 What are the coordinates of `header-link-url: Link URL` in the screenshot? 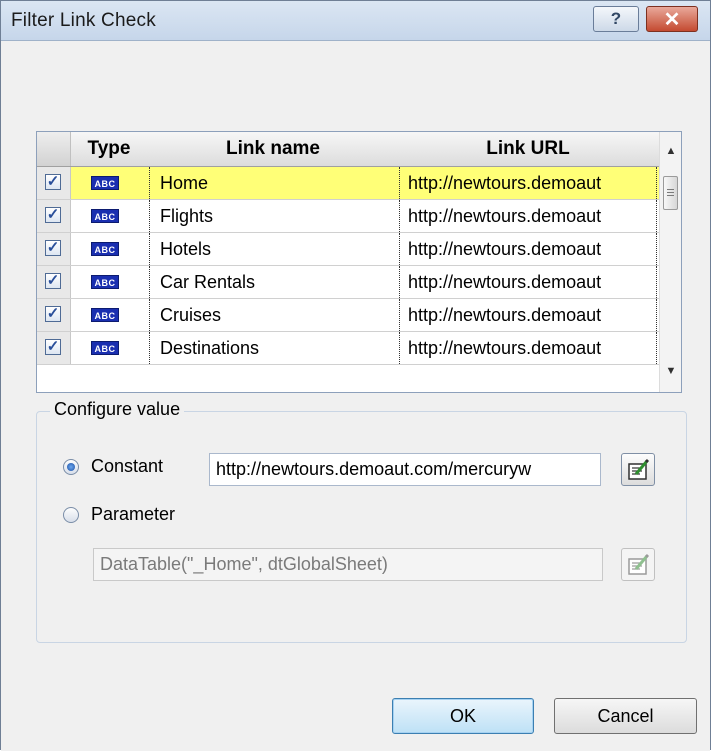 It's located at (528, 149).